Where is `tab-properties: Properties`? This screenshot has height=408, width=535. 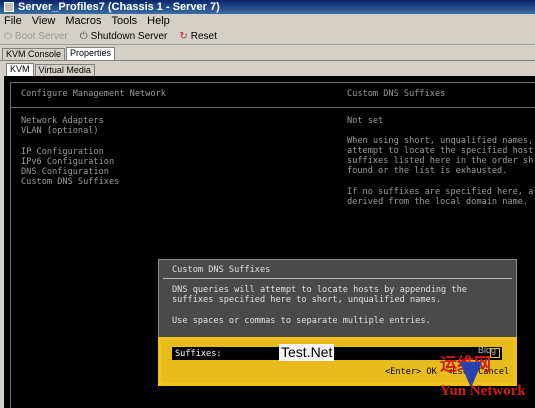 tab-properties: Properties is located at coordinates (91, 53).